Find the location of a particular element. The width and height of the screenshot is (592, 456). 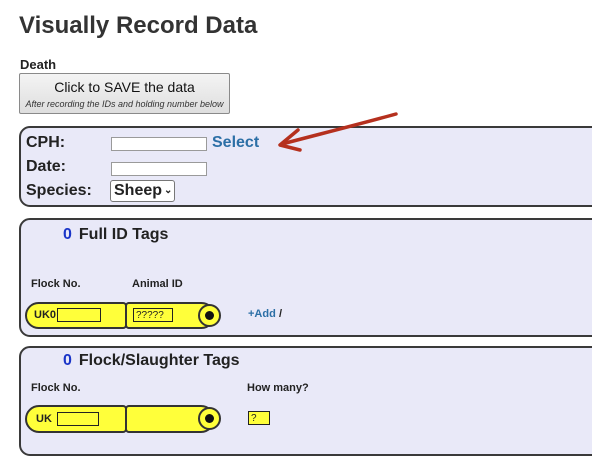

flock-tags-heading-text: Flock/Slaughter Tags is located at coordinates (159, 360).